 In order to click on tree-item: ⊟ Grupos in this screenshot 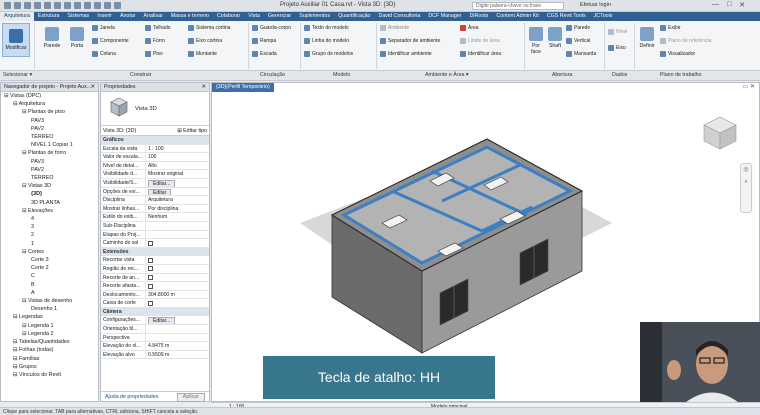, I will do `click(49, 367)`.